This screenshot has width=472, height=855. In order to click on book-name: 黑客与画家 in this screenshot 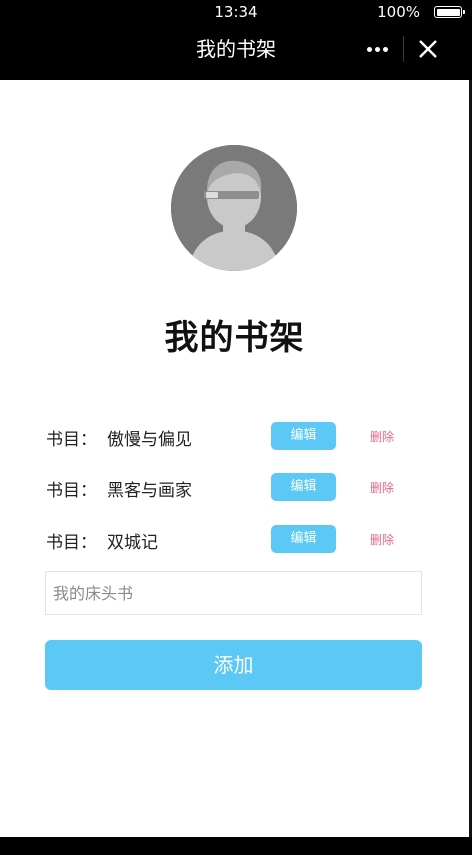, I will do `click(149, 491)`.